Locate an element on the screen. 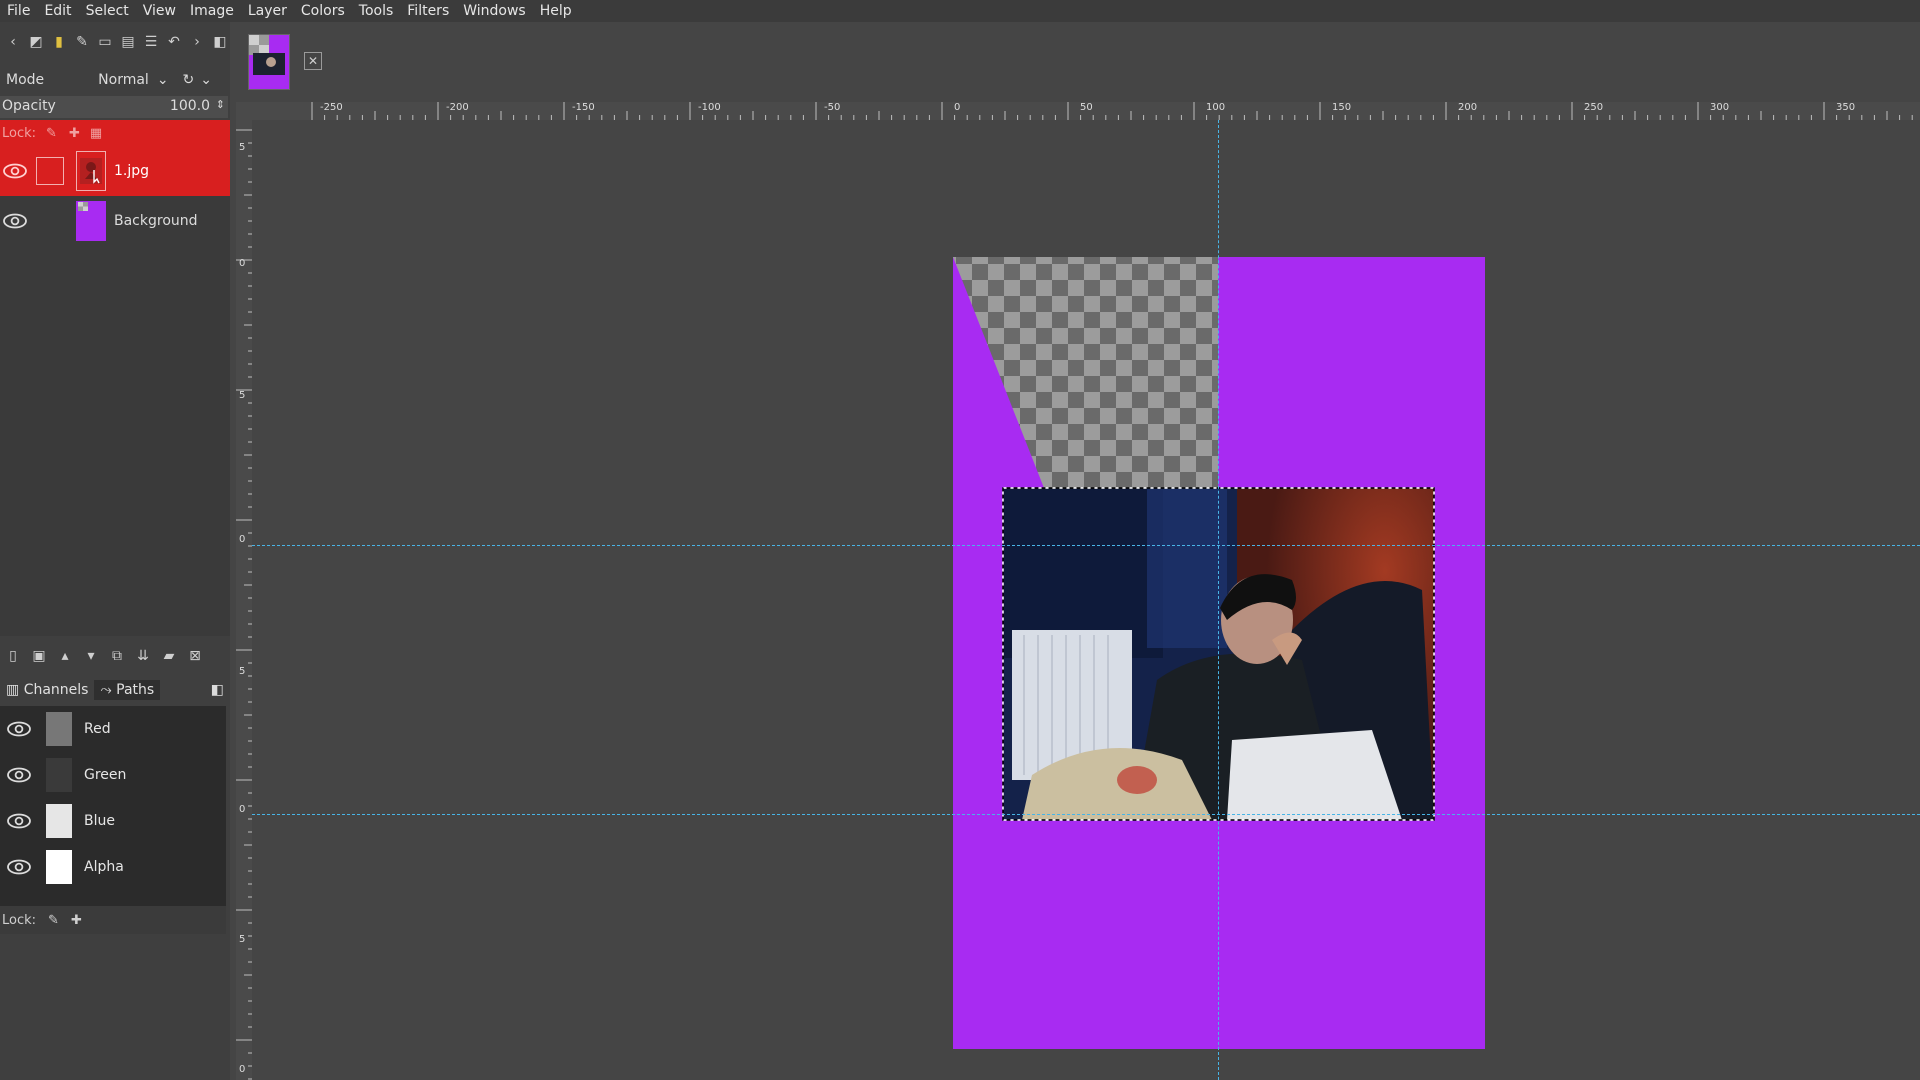 This screenshot has width=1920, height=1080. mode-row: Mode Normal ⌄ ↻ ⌄ is located at coordinates (115, 80).